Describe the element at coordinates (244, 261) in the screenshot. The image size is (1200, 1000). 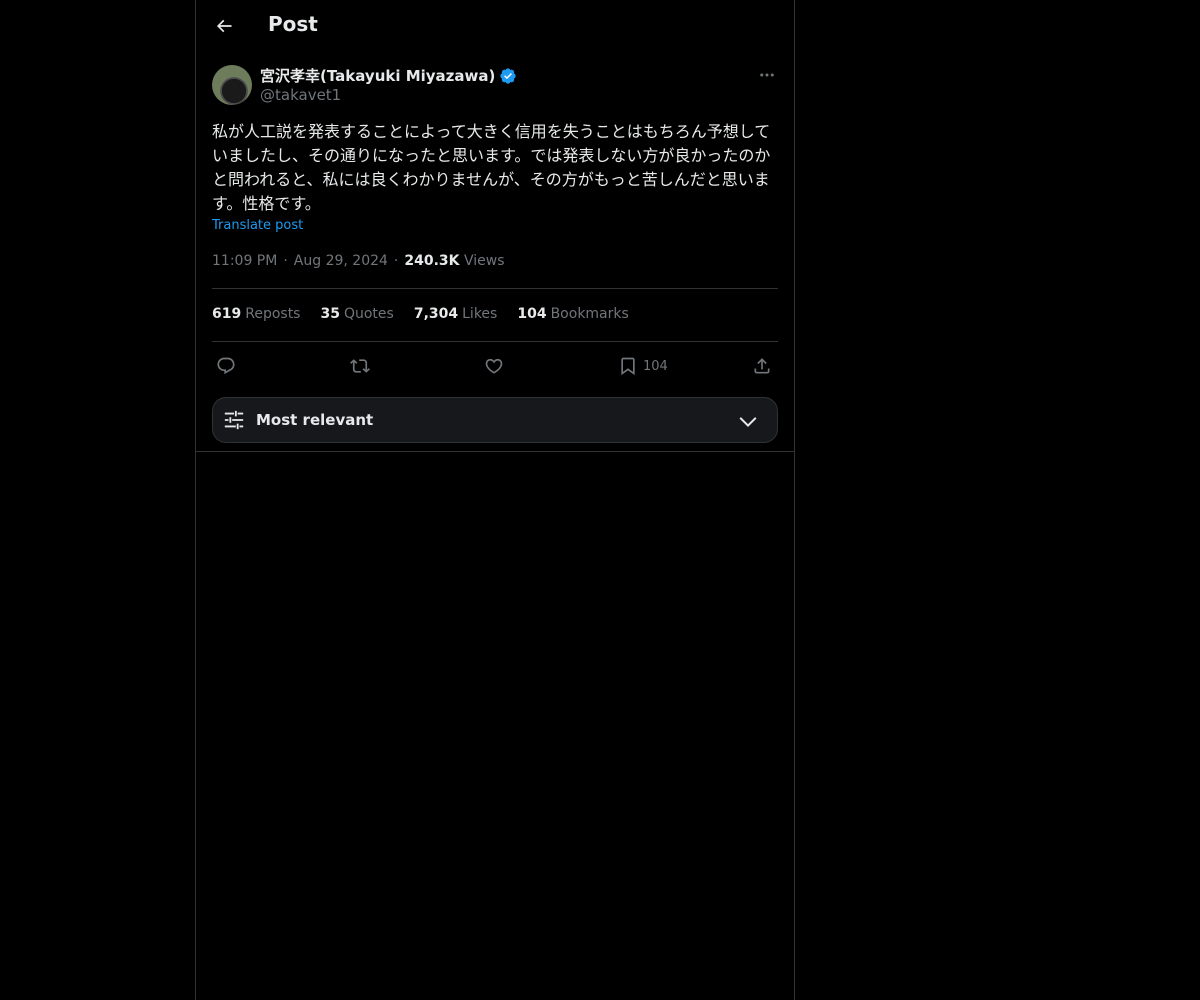
I see `post-time: 11:09 PM` at that location.